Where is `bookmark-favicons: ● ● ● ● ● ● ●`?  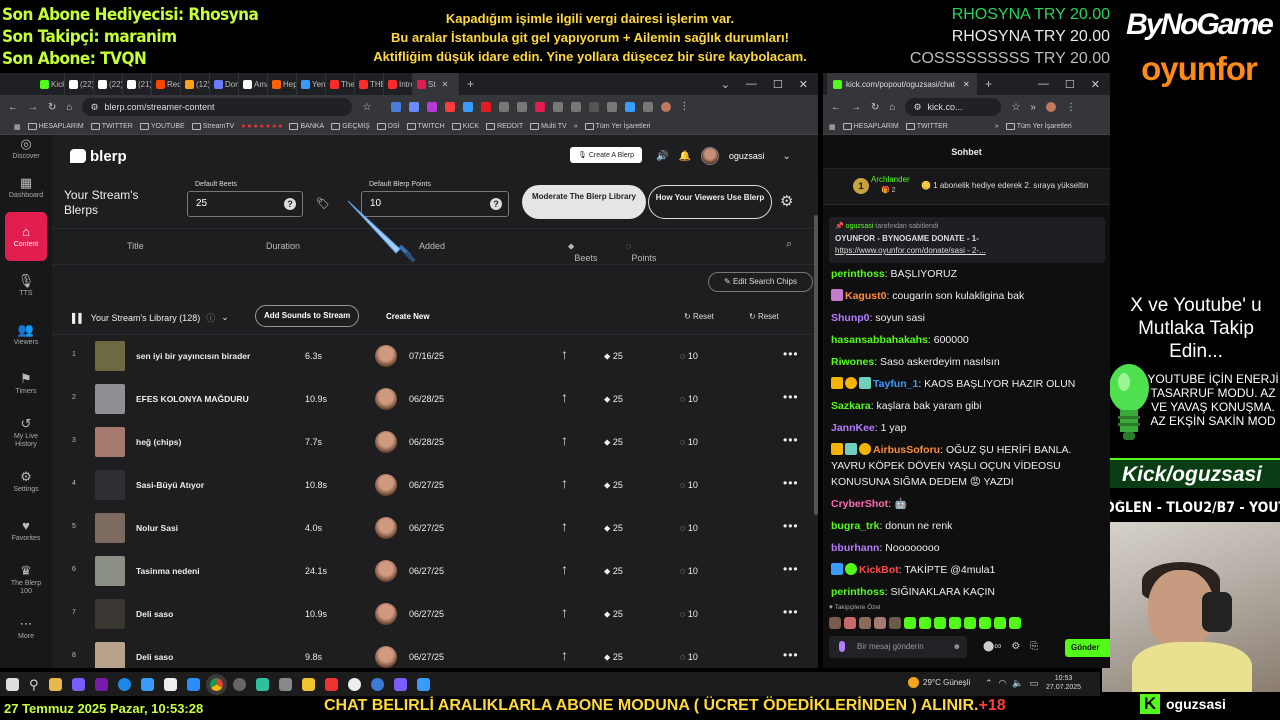
bookmark-favicons: ● ● ● ● ● ● ● is located at coordinates (261, 126).